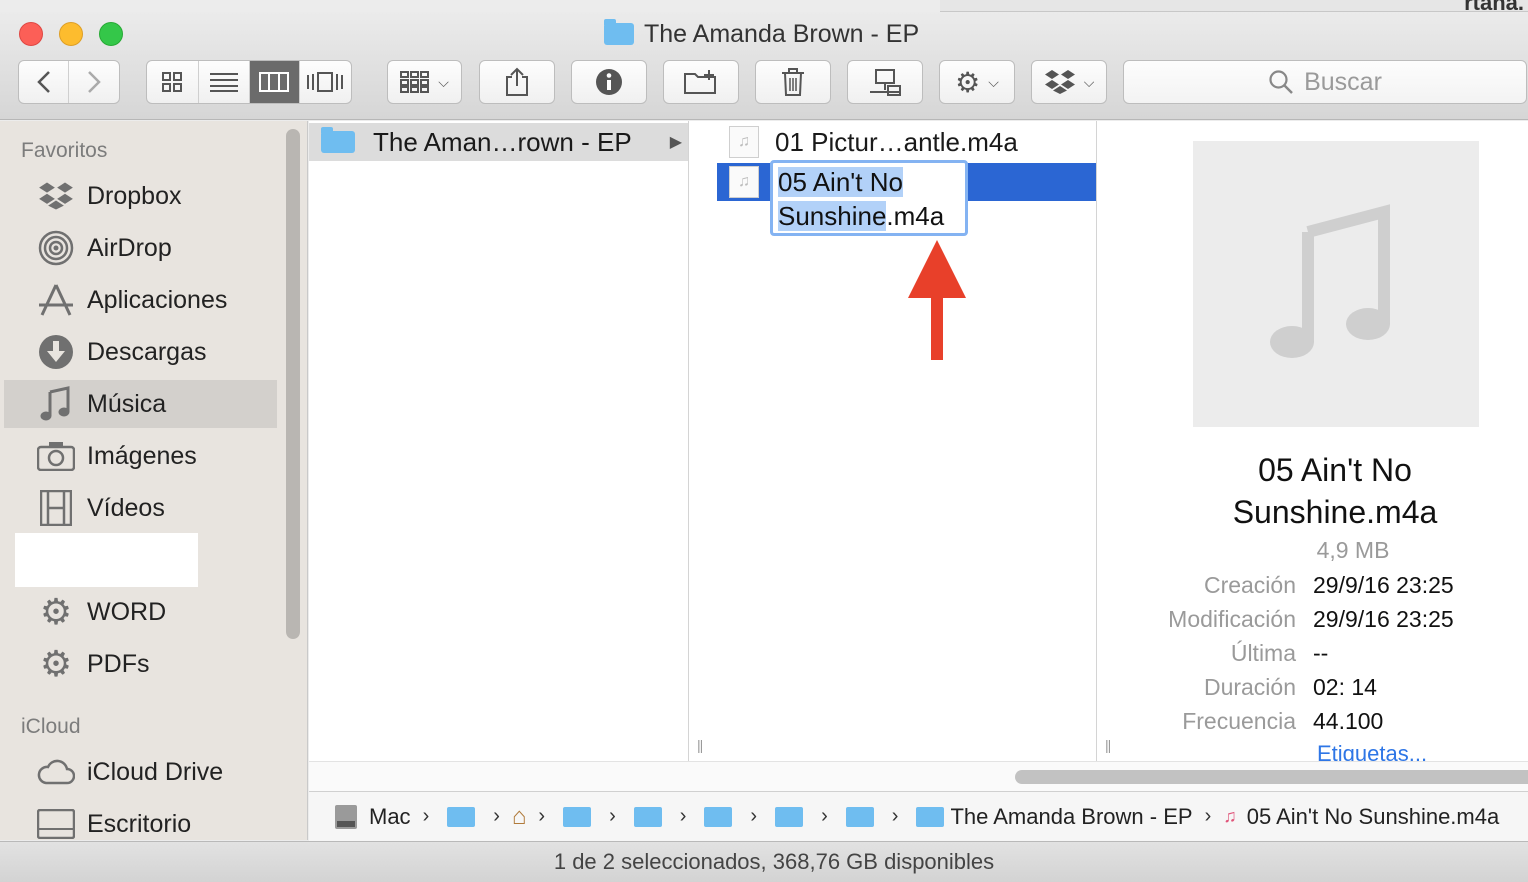  I want to click on camera-icon, so click(56, 456).